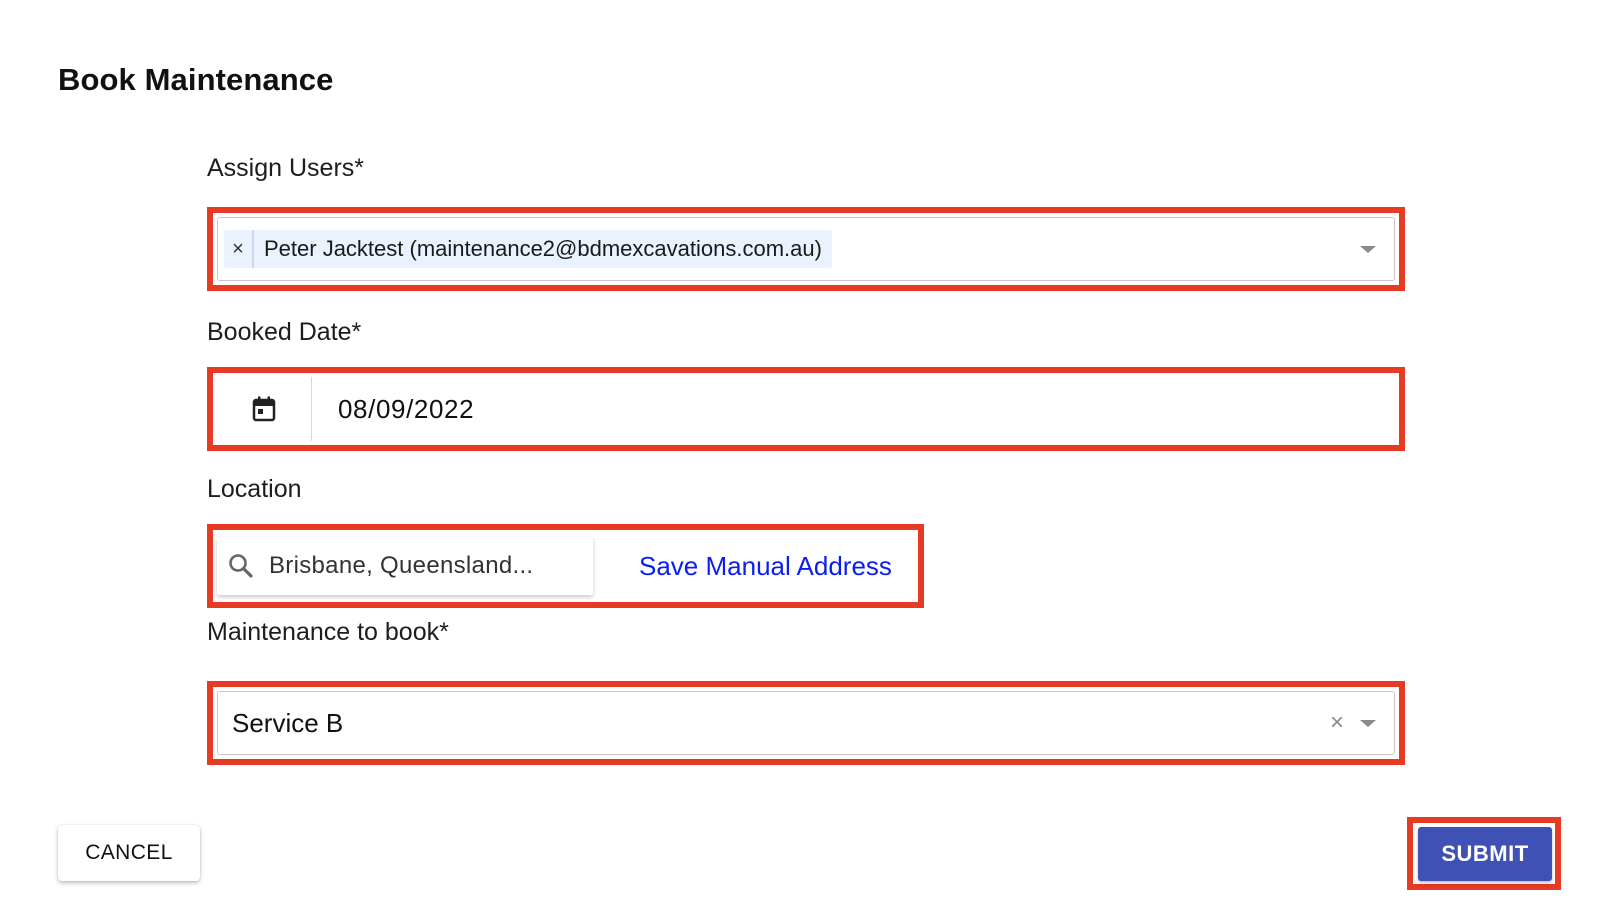 The width and height of the screenshot is (1600, 908). What do you see at coordinates (765, 566) in the screenshot?
I see `save-manual-address-link: Save Manual Address` at bounding box center [765, 566].